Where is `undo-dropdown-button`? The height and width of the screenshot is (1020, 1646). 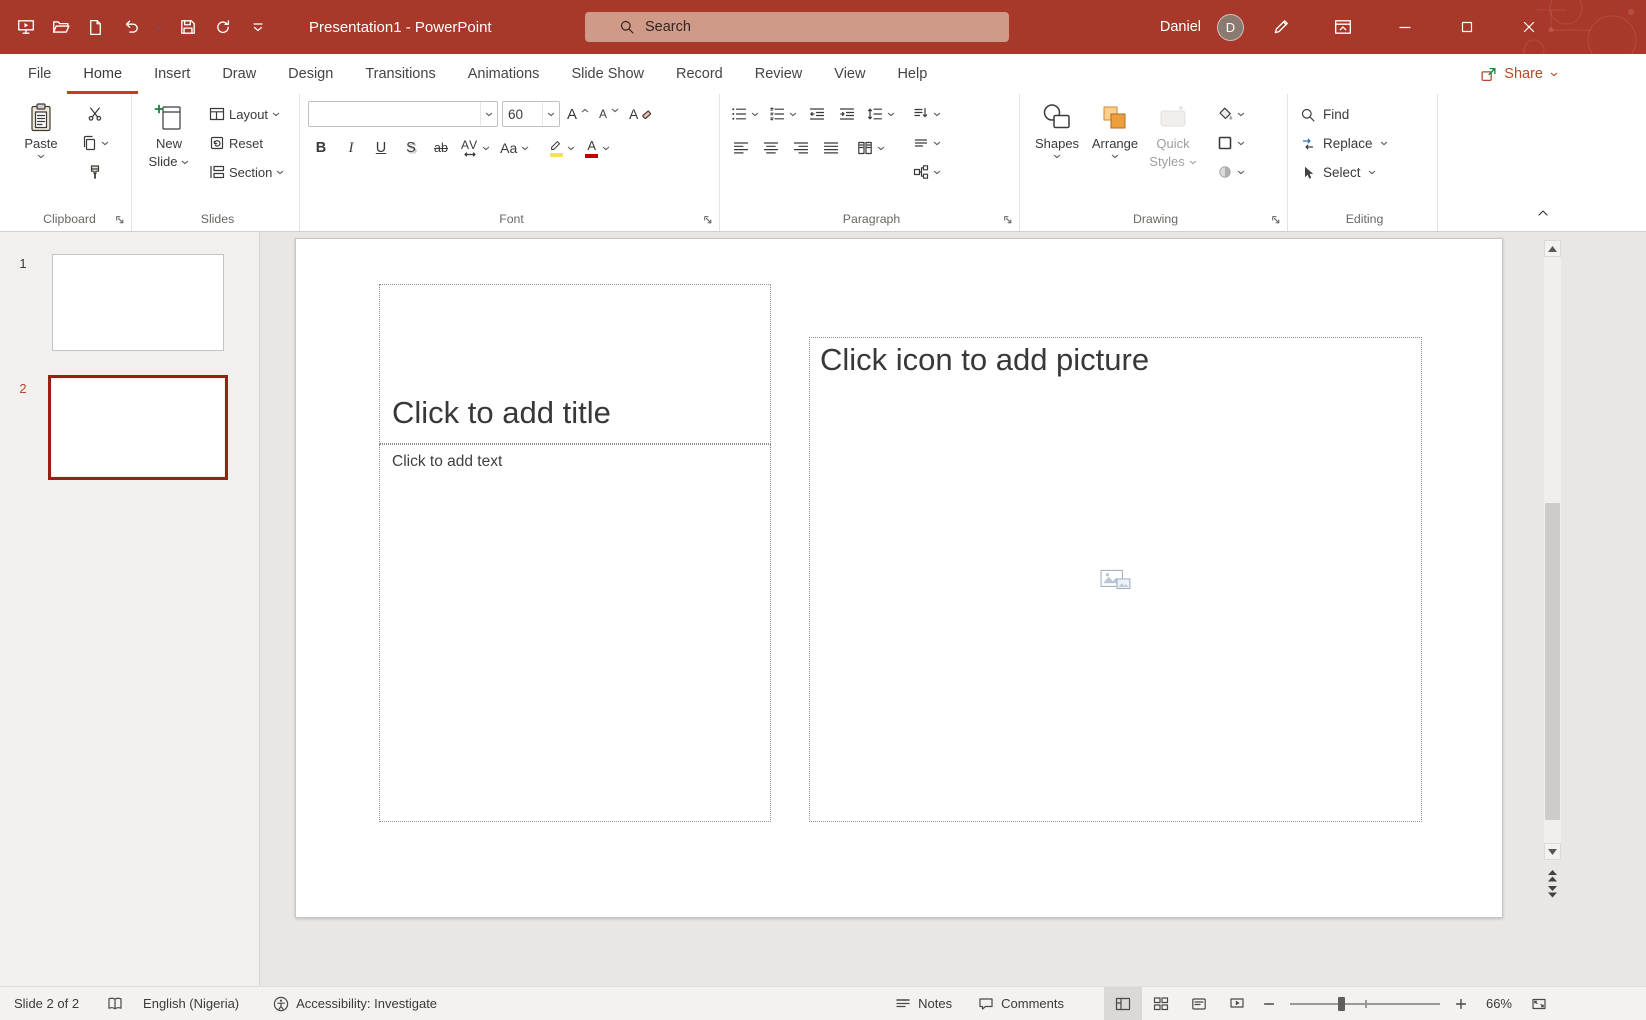
undo-dropdown-button is located at coordinates (159, 27).